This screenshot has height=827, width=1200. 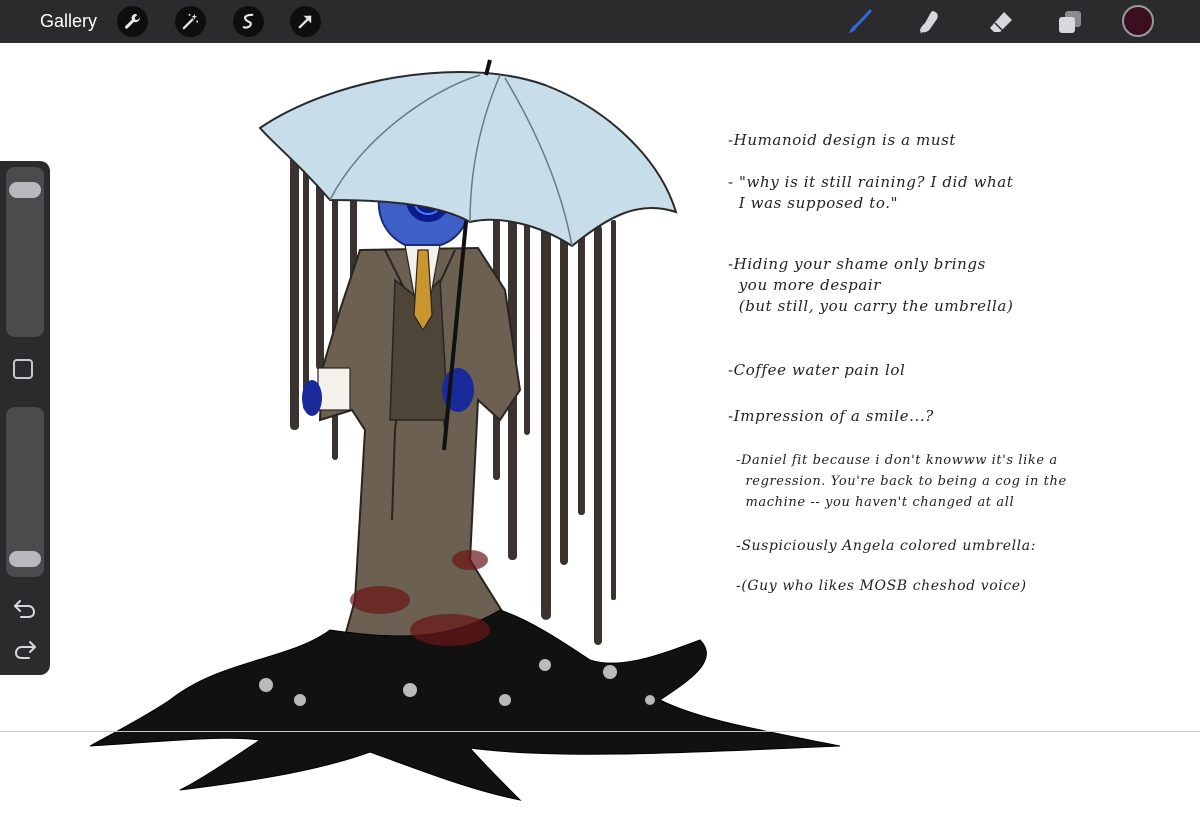 I want to click on side-toolbar, so click(x=25, y=418).